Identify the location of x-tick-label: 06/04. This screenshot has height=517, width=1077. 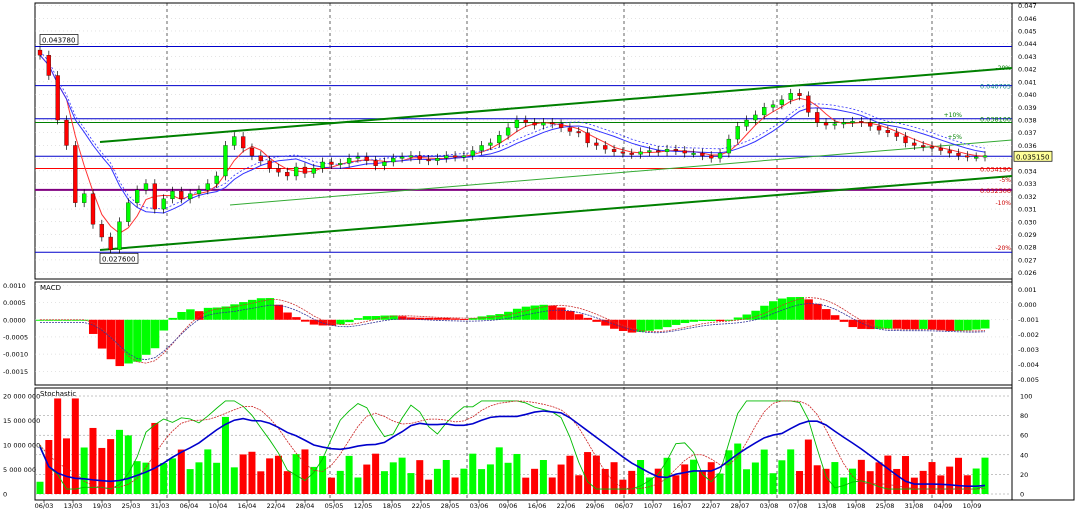
(189, 506).